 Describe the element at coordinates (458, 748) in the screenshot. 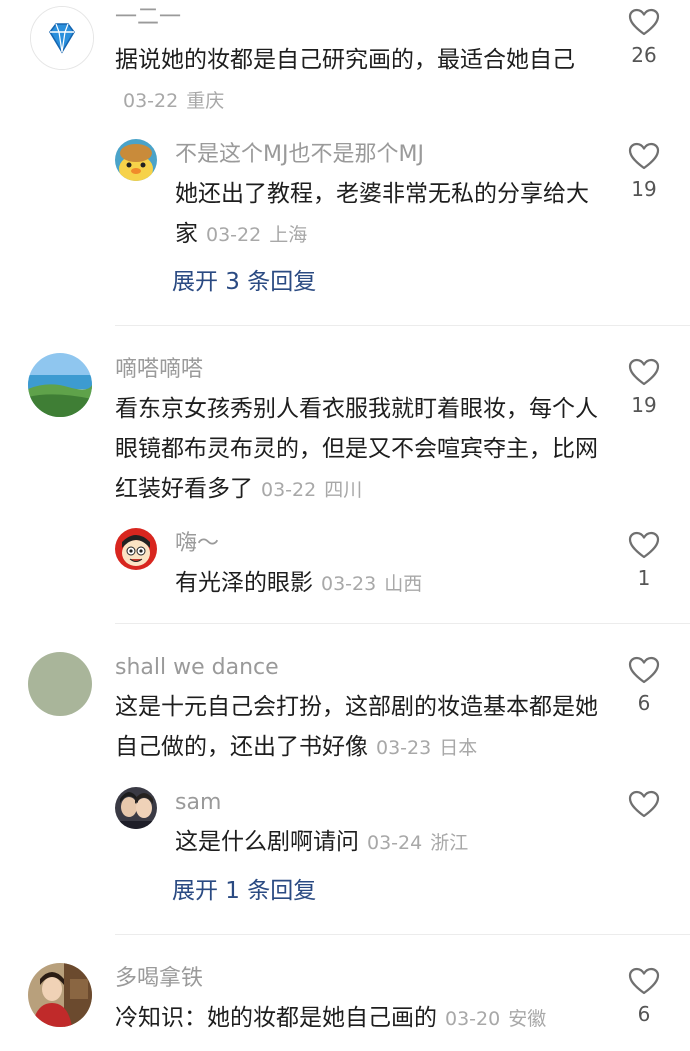

I see `comment-location: 日本` at that location.